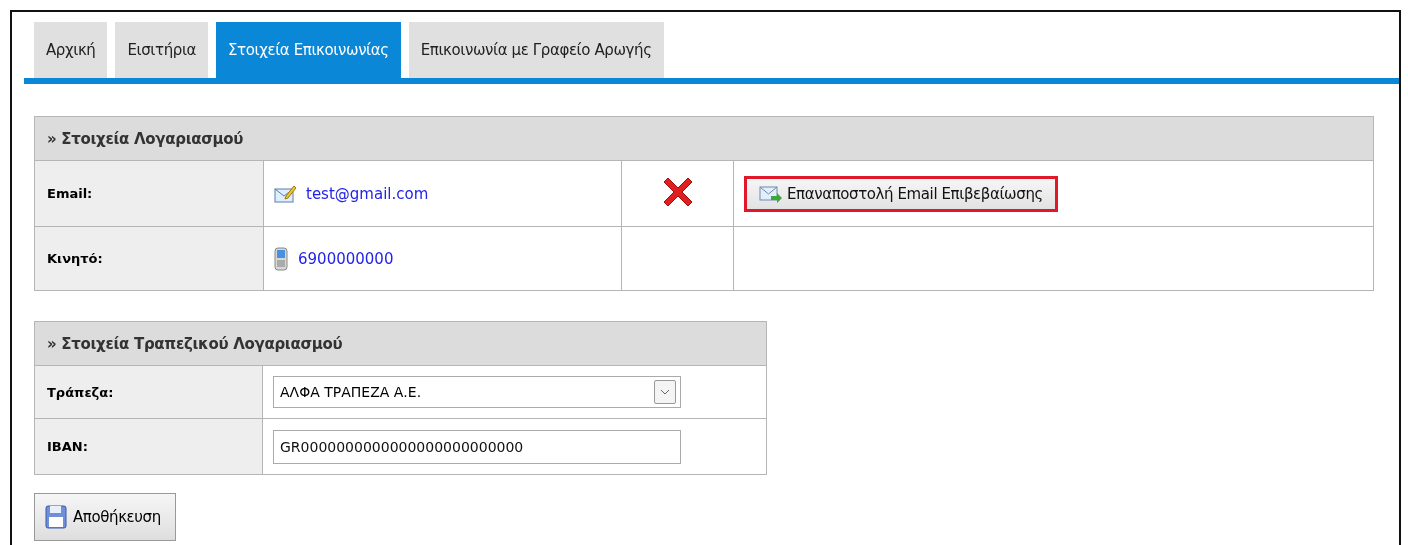  Describe the element at coordinates (771, 193) in the screenshot. I see `envelope-arrow-icon` at that location.